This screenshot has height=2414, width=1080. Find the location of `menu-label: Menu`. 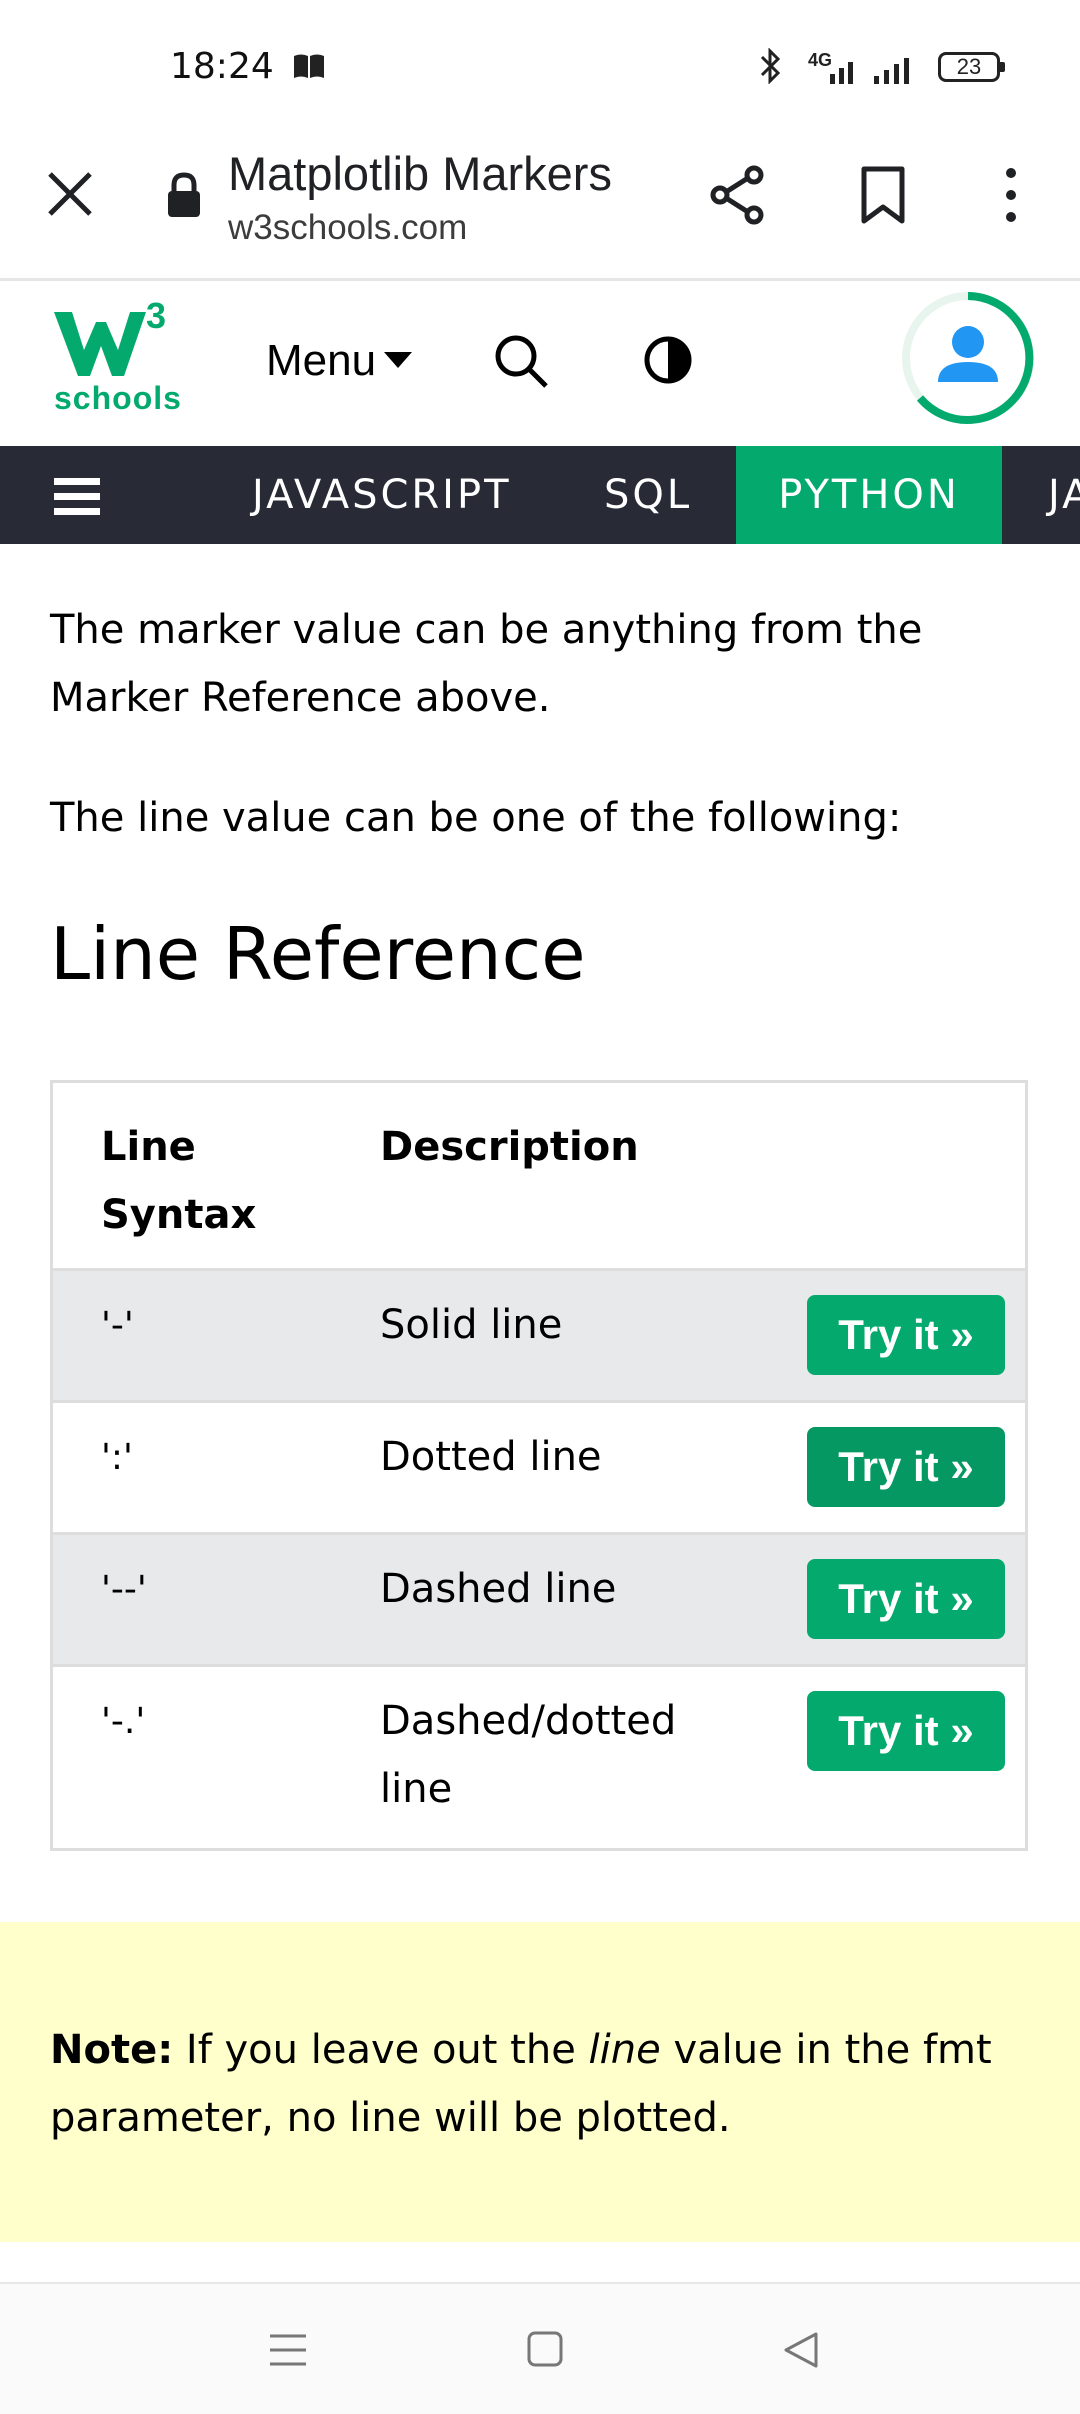

menu-label: Menu is located at coordinates (321, 360).